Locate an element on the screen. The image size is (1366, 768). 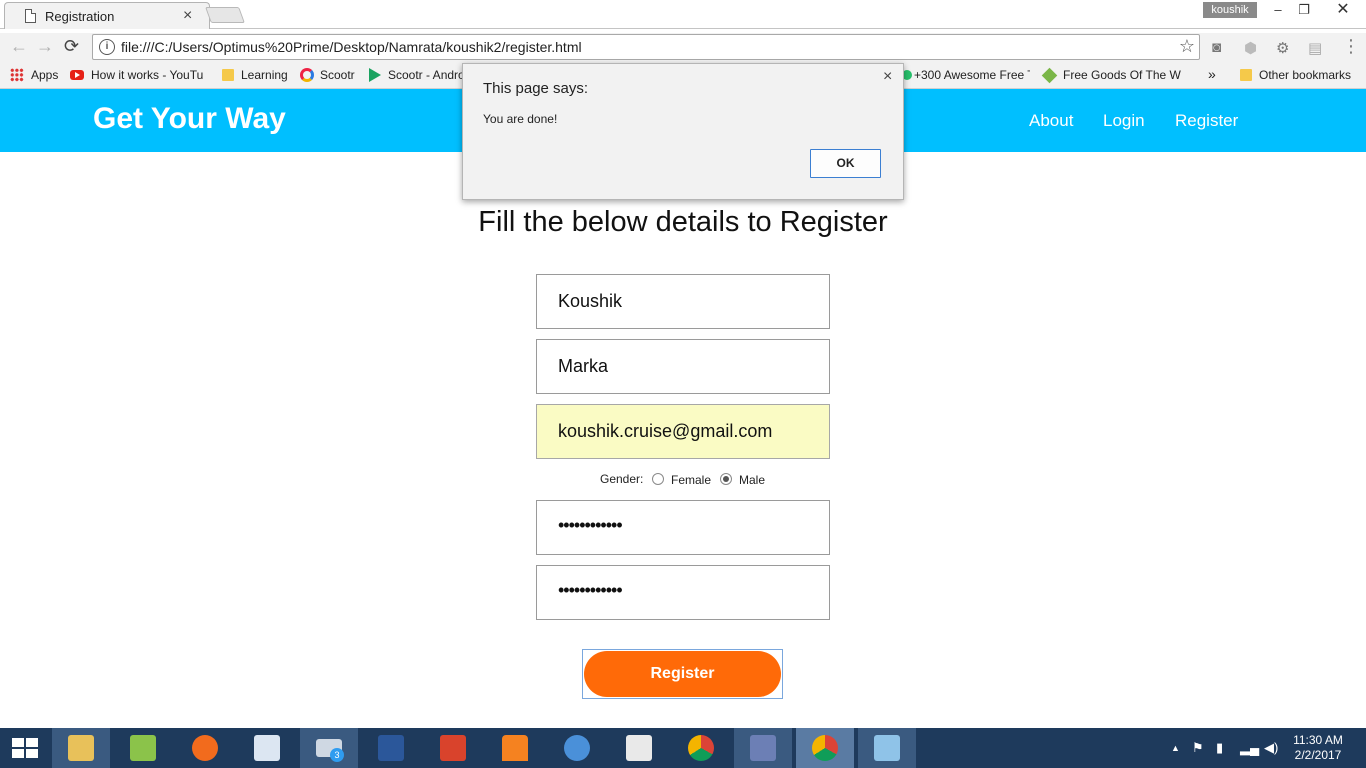
last-name-value: Marka is located at coordinates (583, 366).